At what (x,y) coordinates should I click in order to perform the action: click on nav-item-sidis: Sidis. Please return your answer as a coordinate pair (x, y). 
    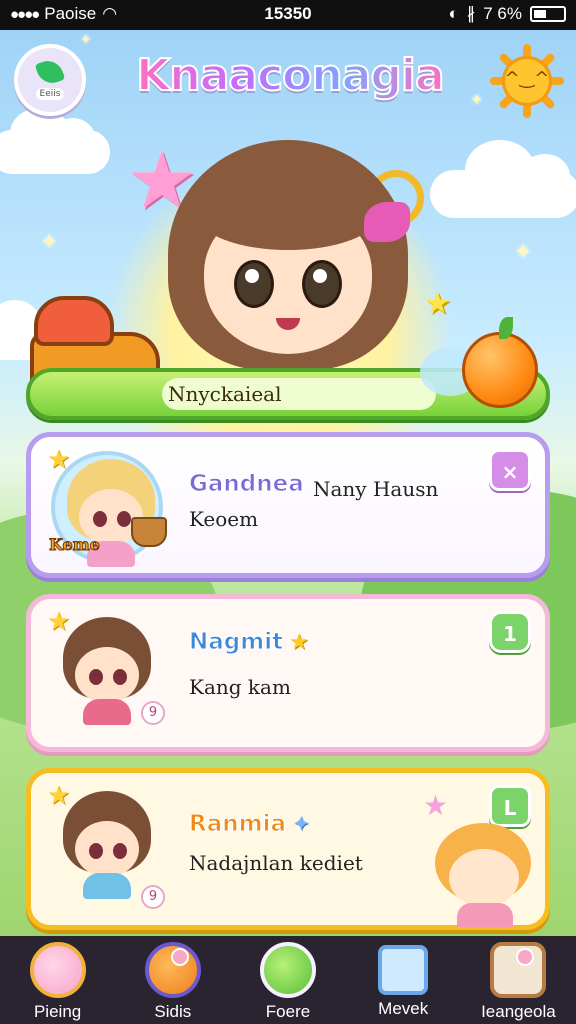
    Looking at the image, I should click on (172, 980).